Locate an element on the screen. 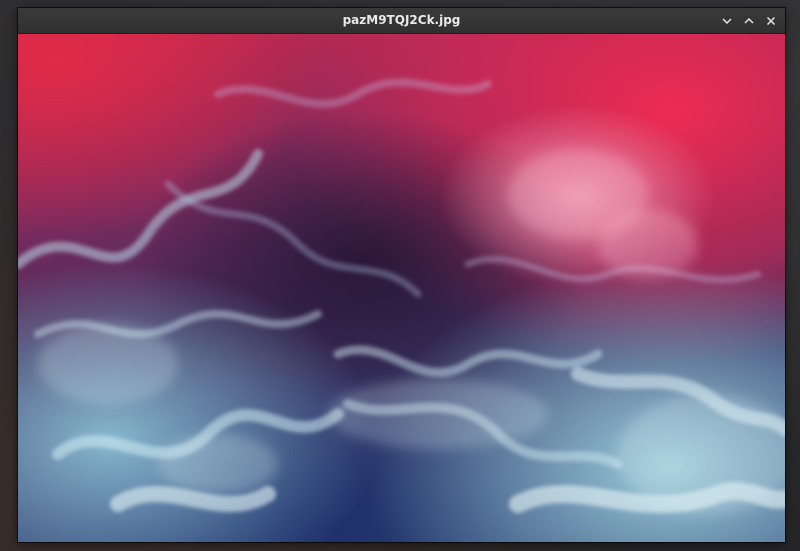 The width and height of the screenshot is (800, 551). minimize-button is located at coordinates (727, 21).